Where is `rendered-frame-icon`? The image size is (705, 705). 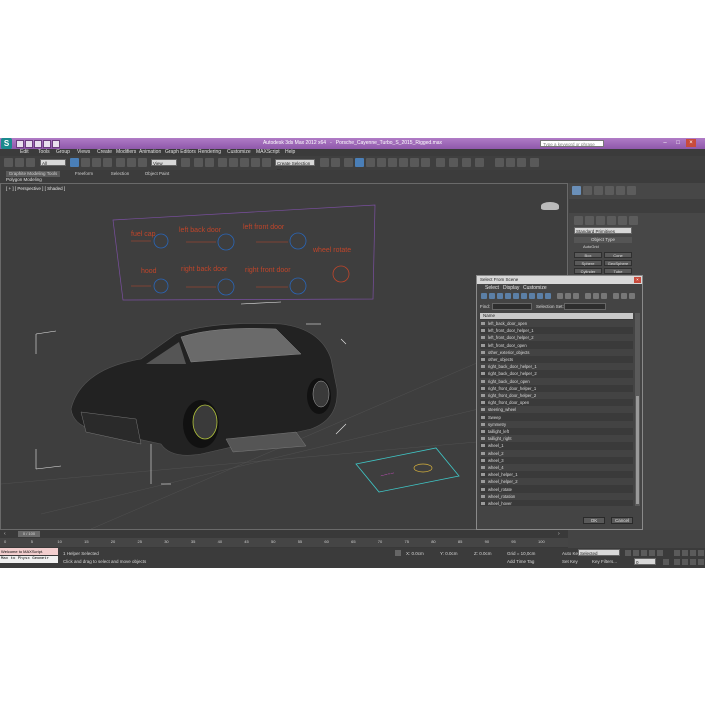 rendered-frame-icon is located at coordinates (414, 162).